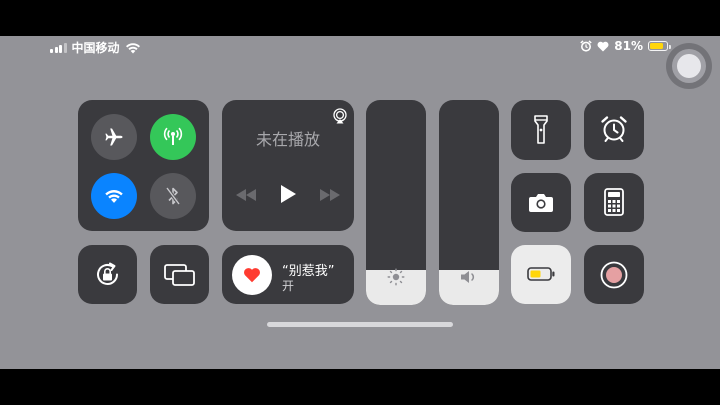 The image size is (720, 405). I want to click on brightness-slider, so click(396, 202).